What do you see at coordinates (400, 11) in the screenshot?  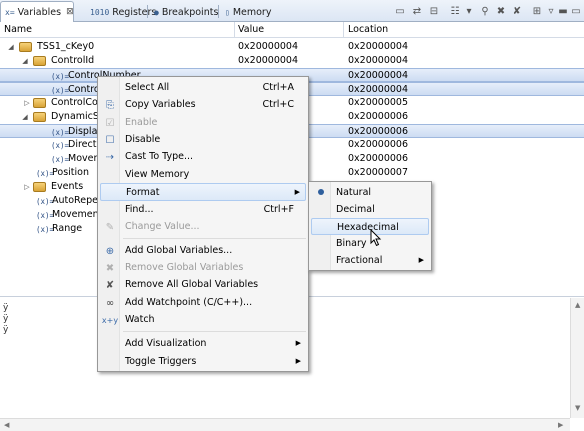 I see `toggle-type-names-icon: ▭` at bounding box center [400, 11].